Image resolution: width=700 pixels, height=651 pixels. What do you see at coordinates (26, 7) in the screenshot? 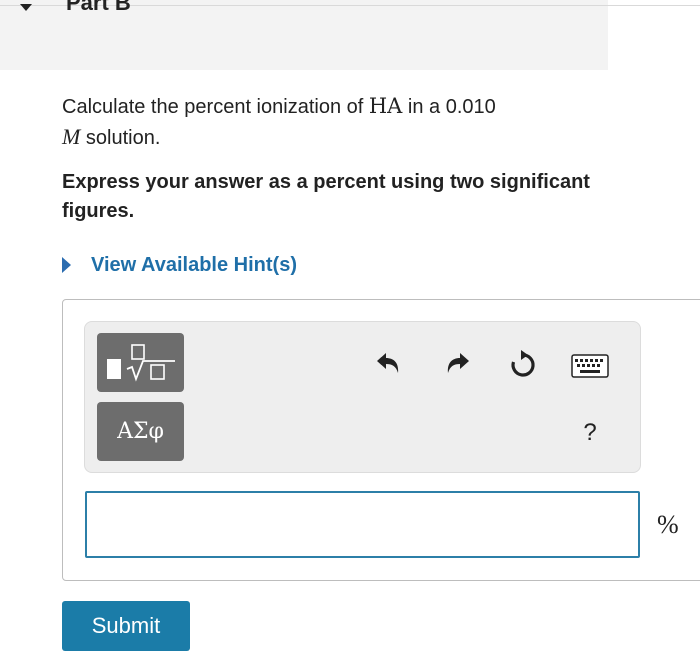
I see `collapse-arrow-icon` at bounding box center [26, 7].